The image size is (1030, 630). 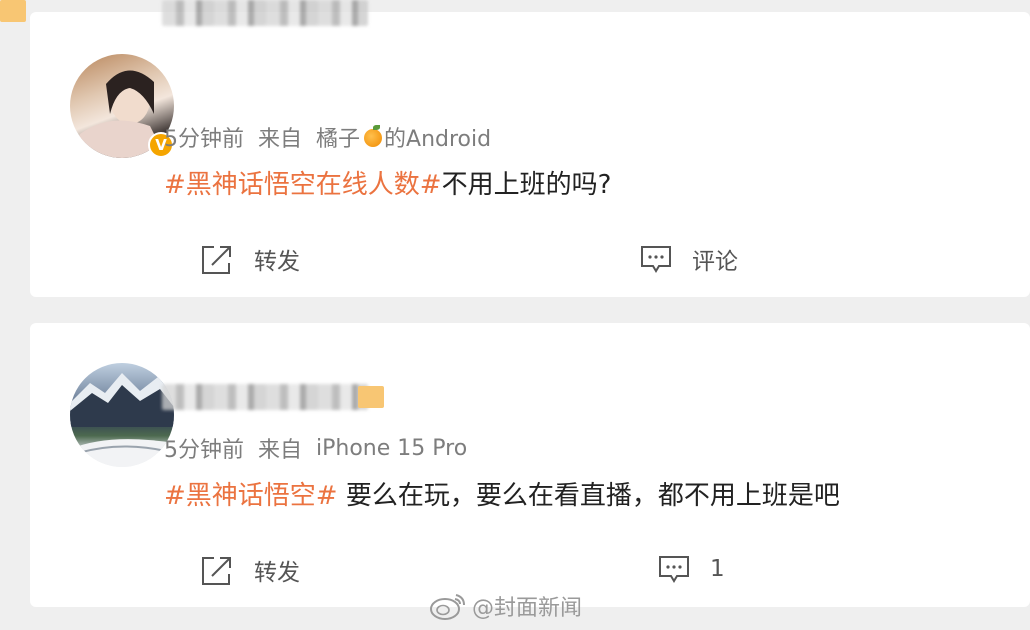 I want to click on watermark: @封面新闻, so click(x=505, y=606).